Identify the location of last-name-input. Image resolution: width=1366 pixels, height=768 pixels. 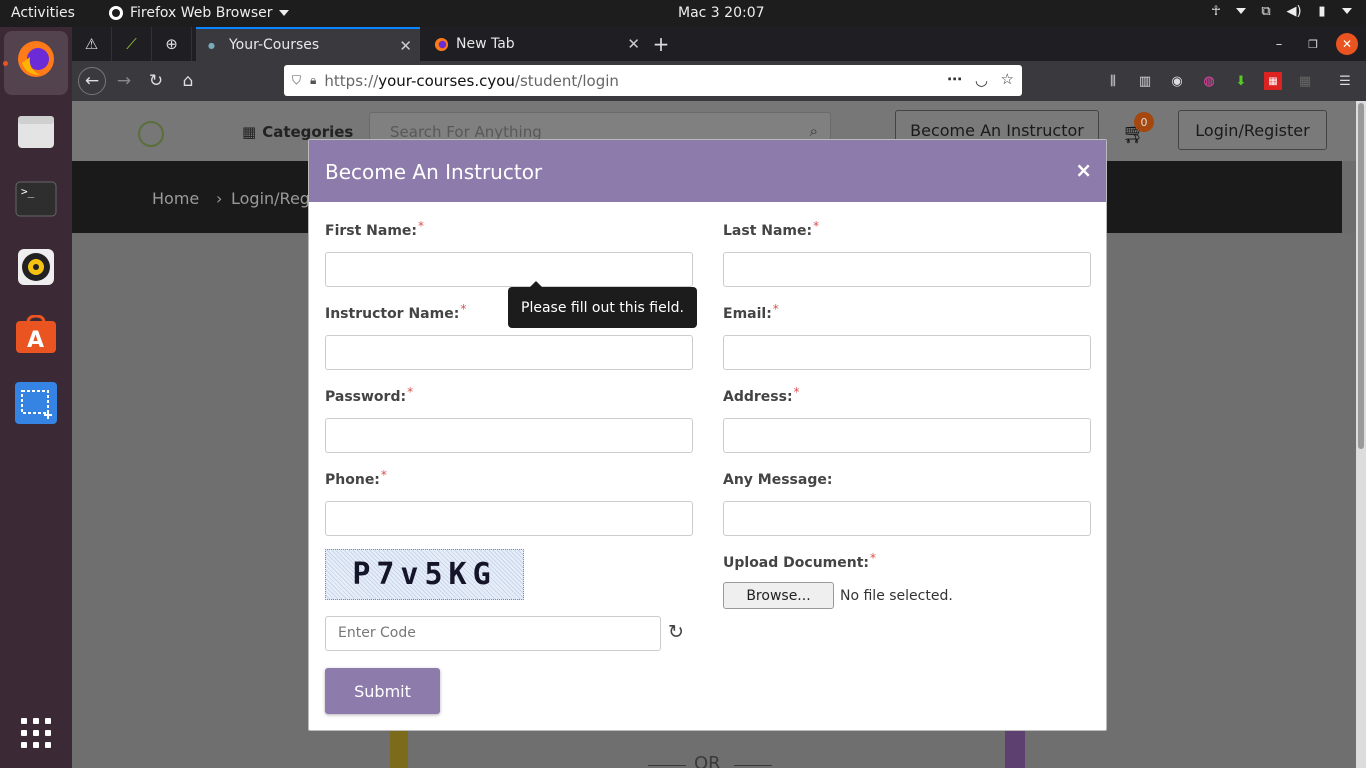
(907, 269).